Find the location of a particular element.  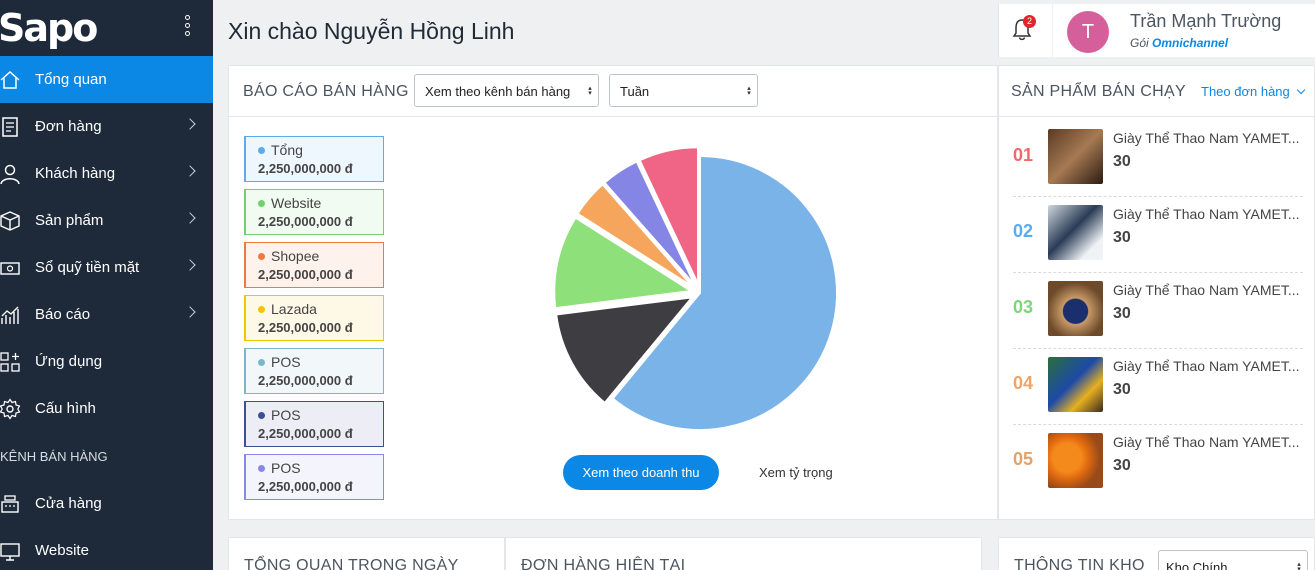

legend-label: POS is located at coordinates (286, 362).